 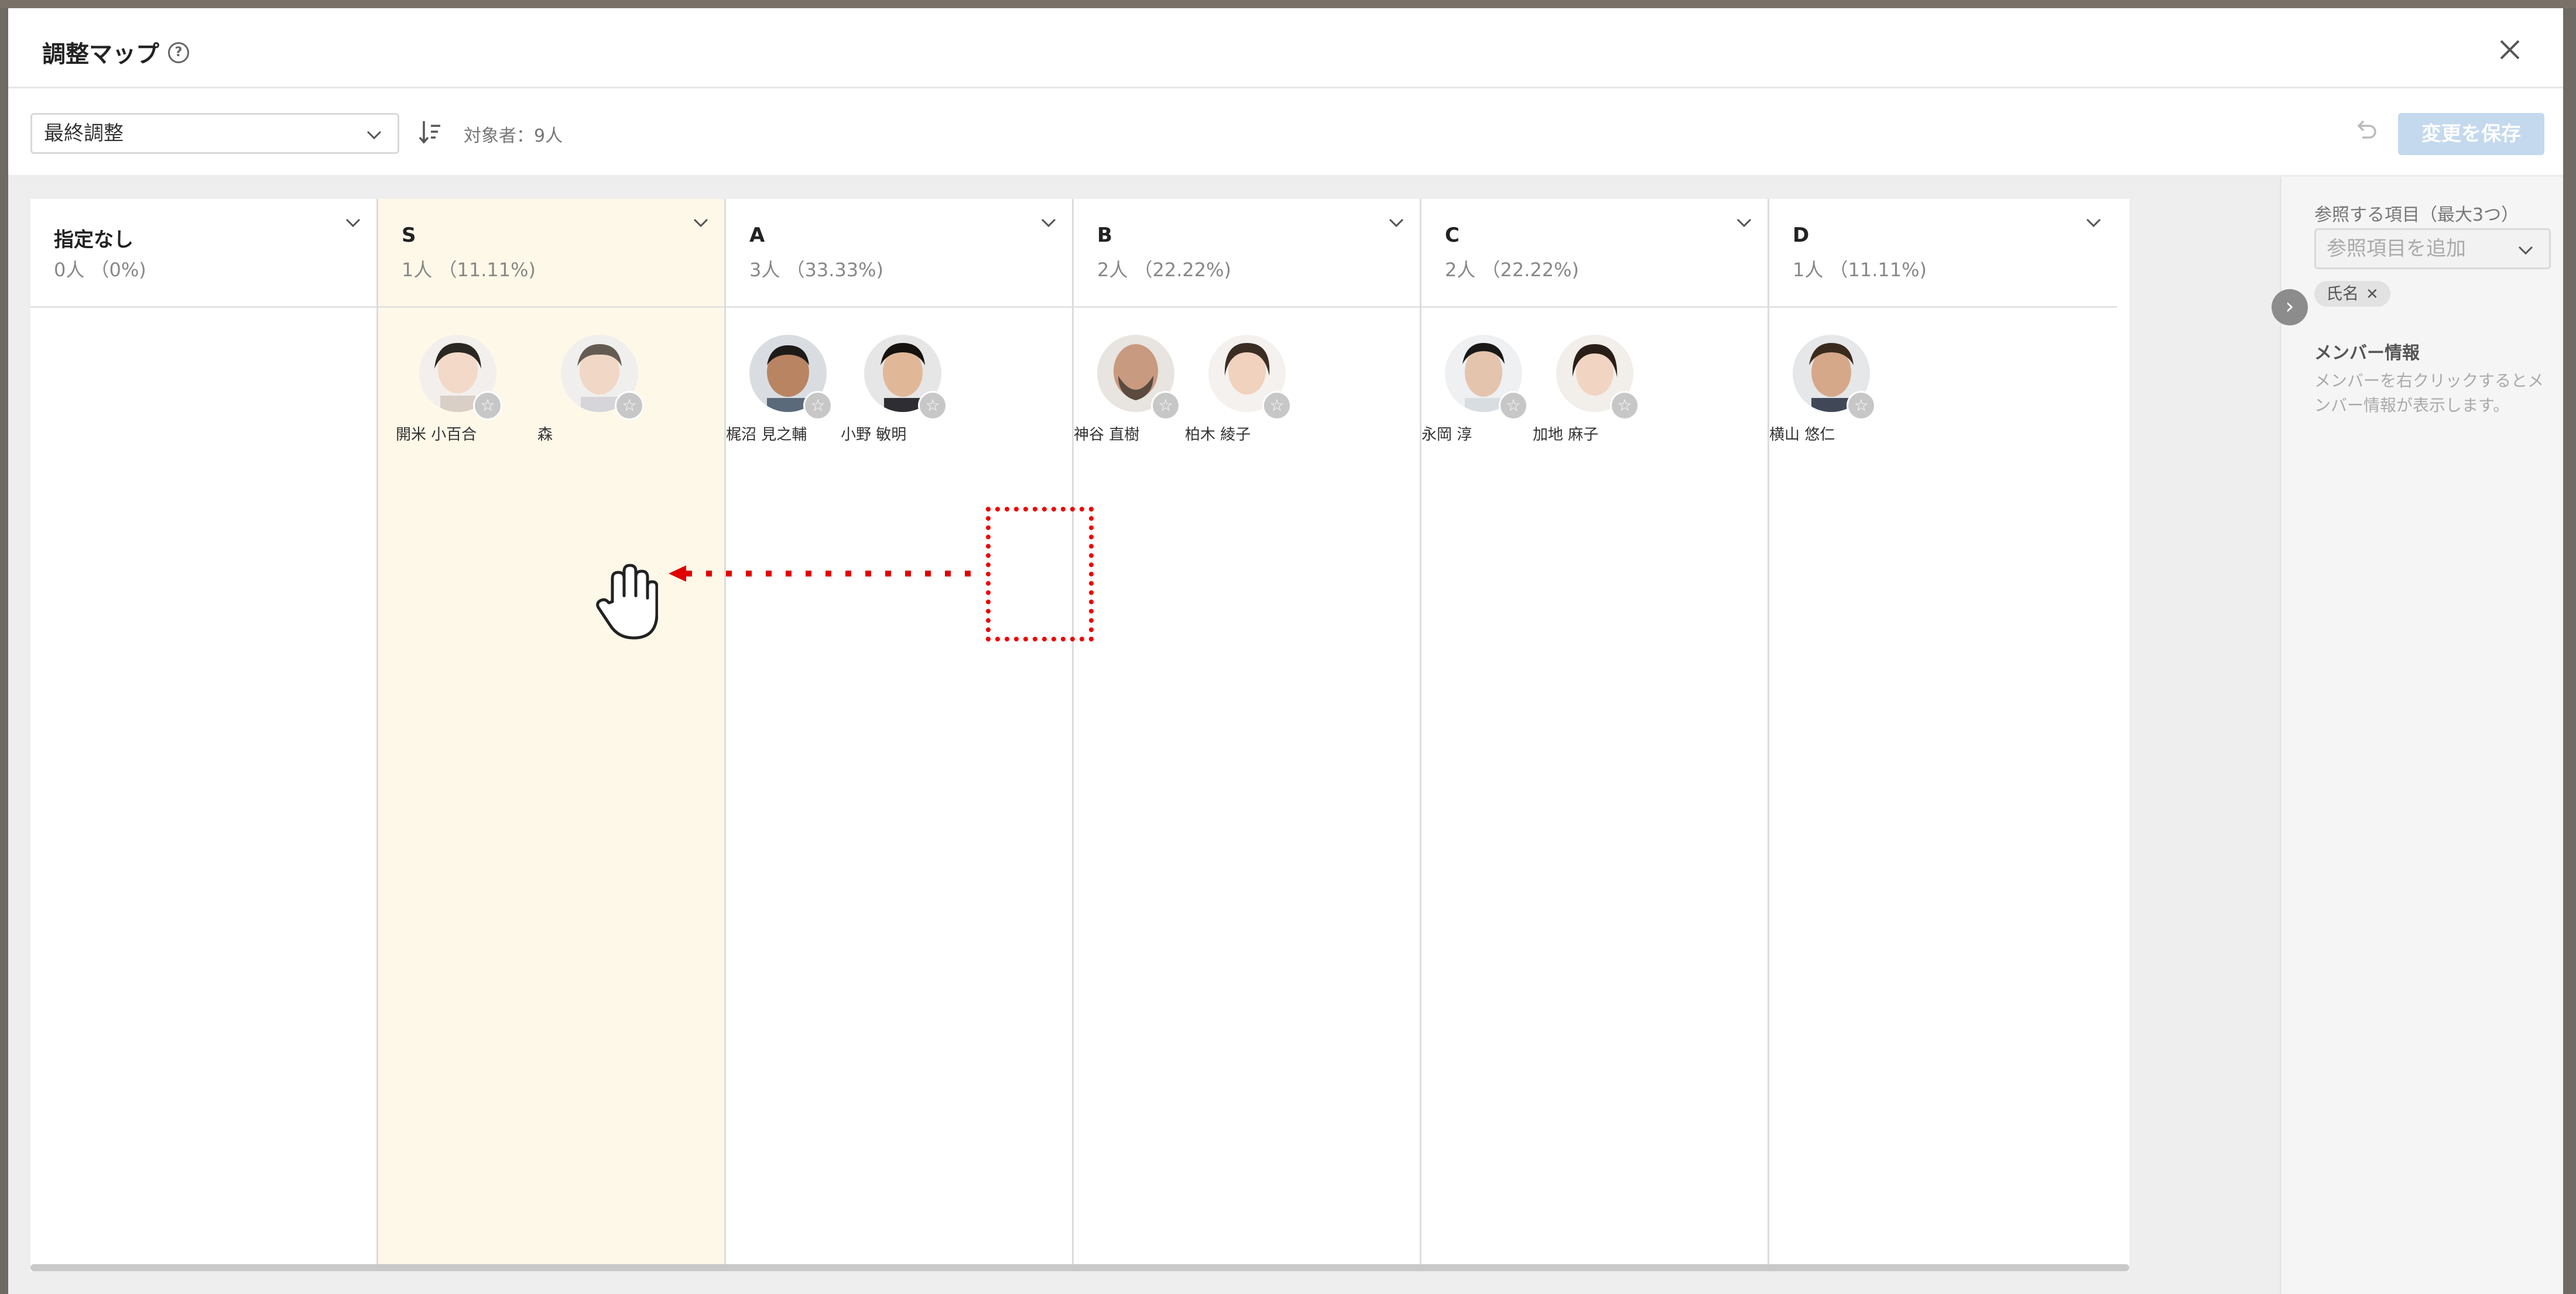 What do you see at coordinates (2372, 294) in the screenshot?
I see `remove-chip-icon: ✕` at bounding box center [2372, 294].